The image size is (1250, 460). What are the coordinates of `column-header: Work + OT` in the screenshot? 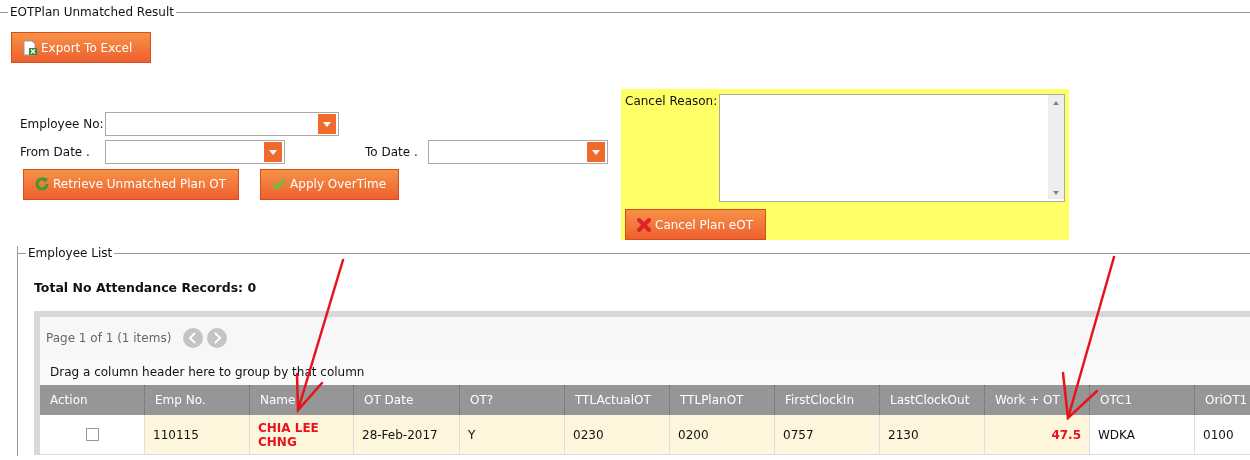 It's located at (1037, 400).